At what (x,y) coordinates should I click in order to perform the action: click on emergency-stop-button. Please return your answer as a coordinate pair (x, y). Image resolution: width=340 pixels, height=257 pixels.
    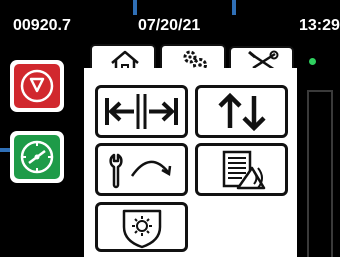
    Looking at the image, I should click on (37, 86).